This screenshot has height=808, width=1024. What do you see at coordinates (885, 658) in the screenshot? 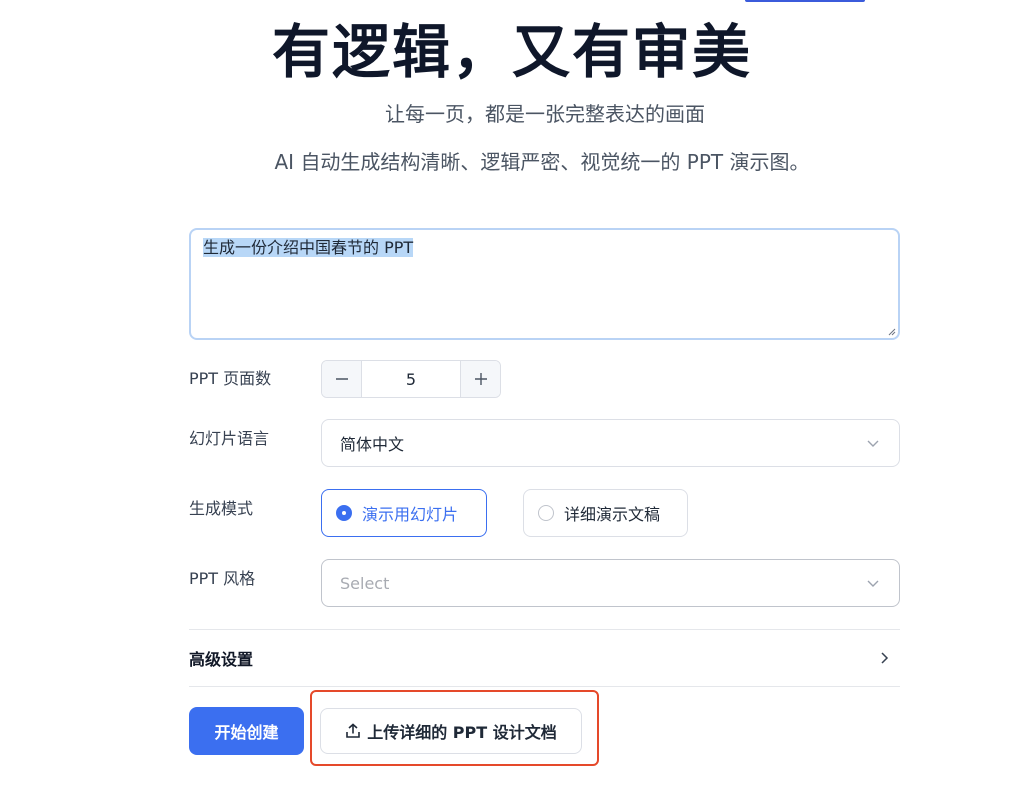
I see `chevron-right-icon` at bounding box center [885, 658].